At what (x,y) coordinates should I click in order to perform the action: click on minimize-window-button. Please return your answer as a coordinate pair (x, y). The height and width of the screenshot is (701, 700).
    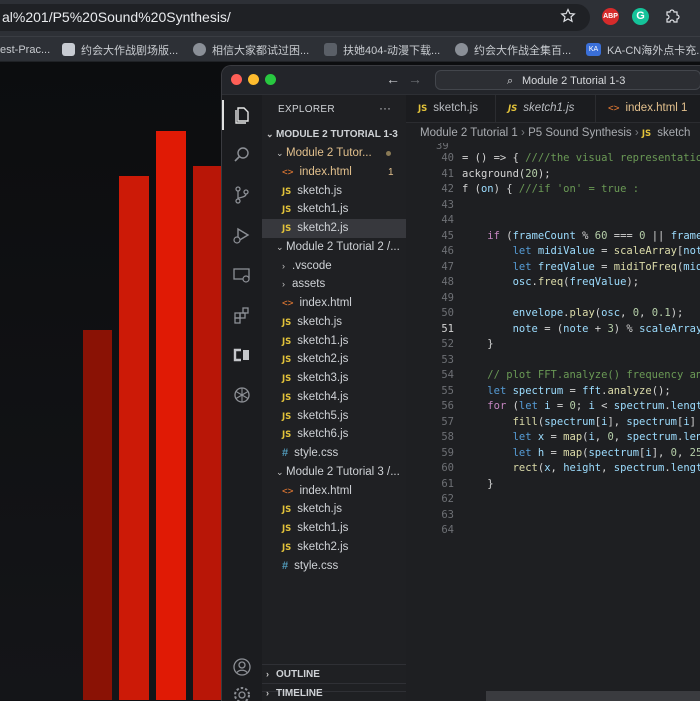
    Looking at the image, I should click on (253, 79).